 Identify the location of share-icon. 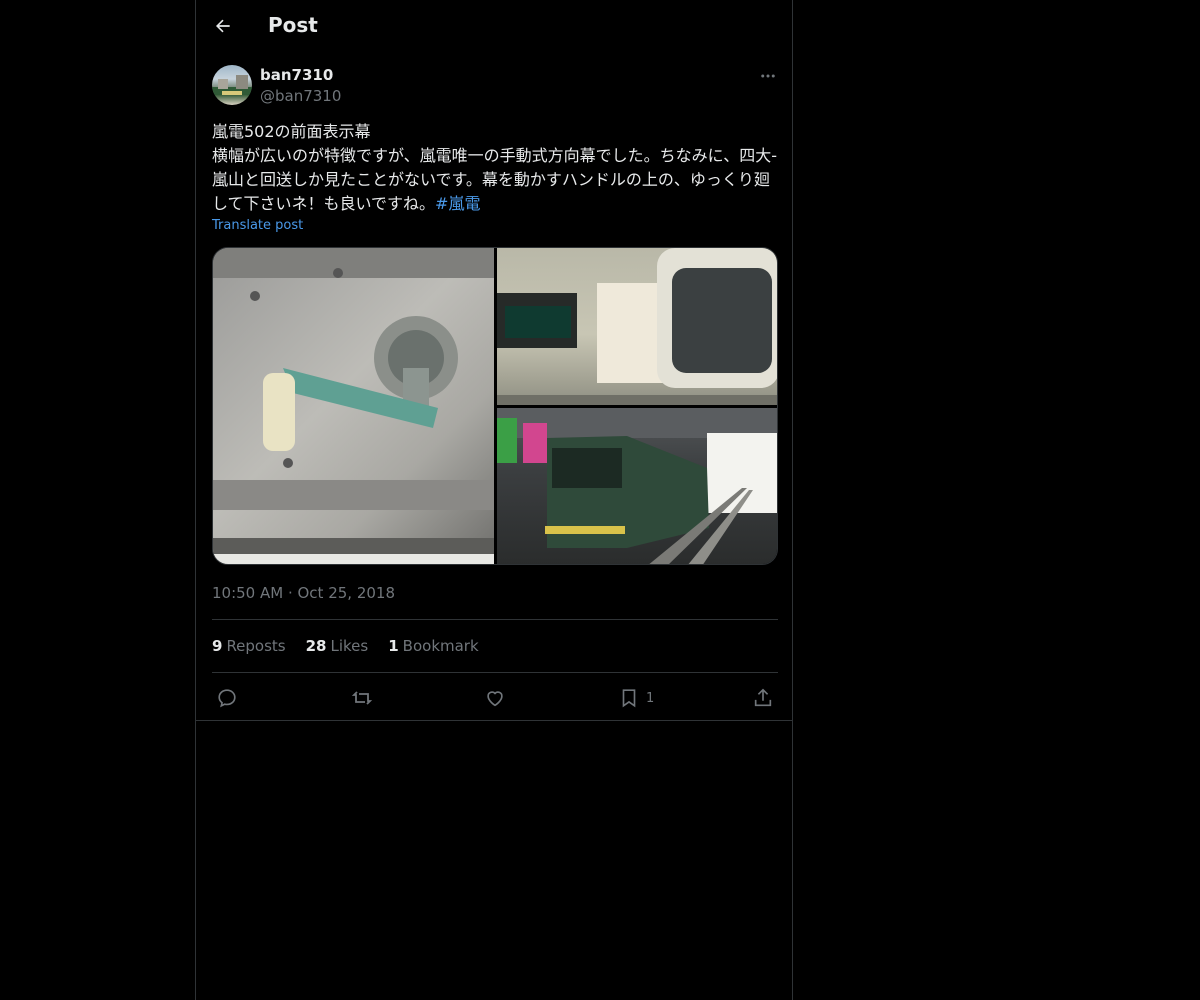
(763, 697).